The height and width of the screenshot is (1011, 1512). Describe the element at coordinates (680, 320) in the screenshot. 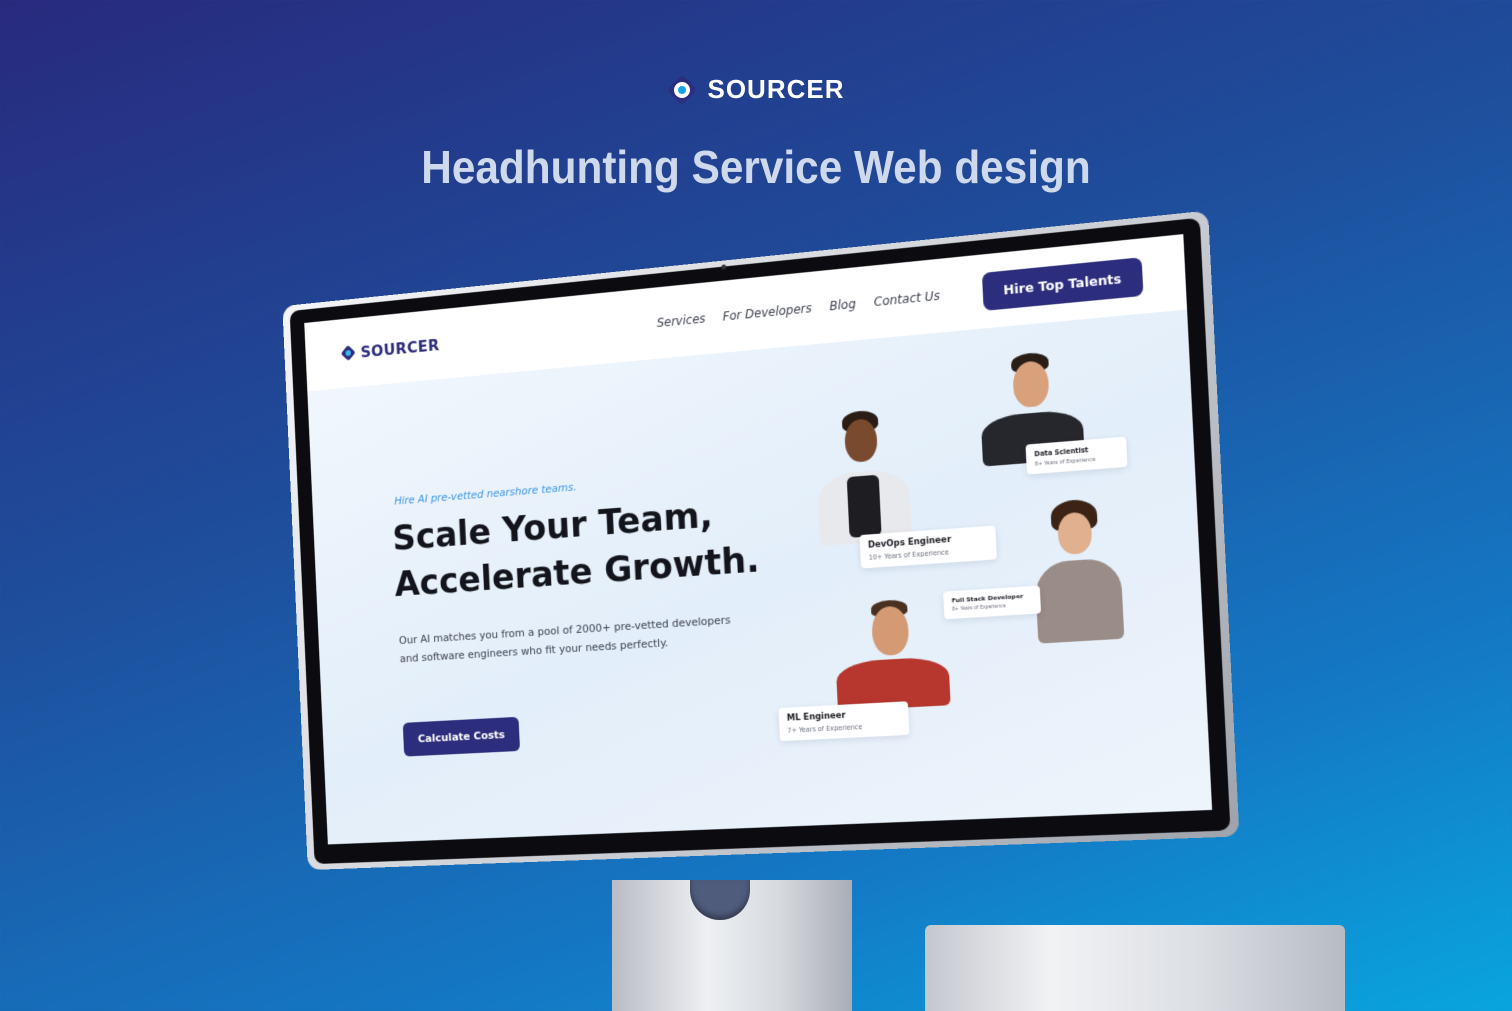

I see `nav-link-services: Services` at that location.